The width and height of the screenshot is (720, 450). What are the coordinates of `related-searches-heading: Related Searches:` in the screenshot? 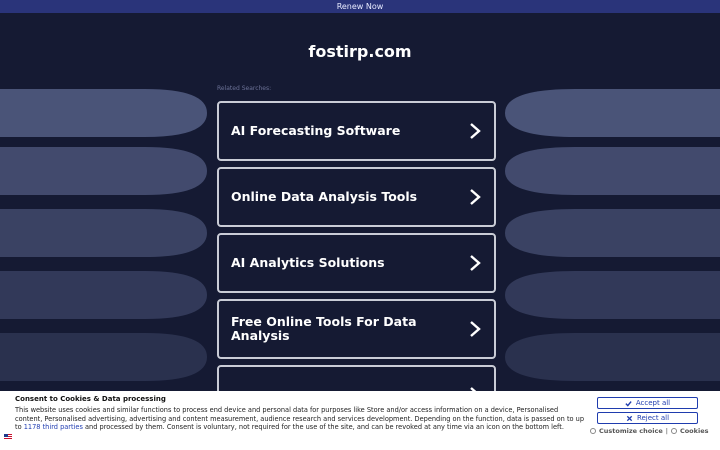 It's located at (244, 88).